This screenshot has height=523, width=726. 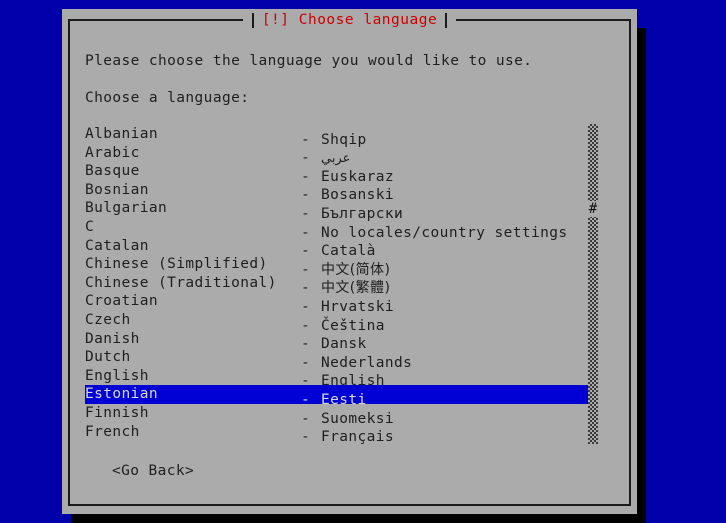 What do you see at coordinates (117, 375) in the screenshot?
I see `language-name: English` at bounding box center [117, 375].